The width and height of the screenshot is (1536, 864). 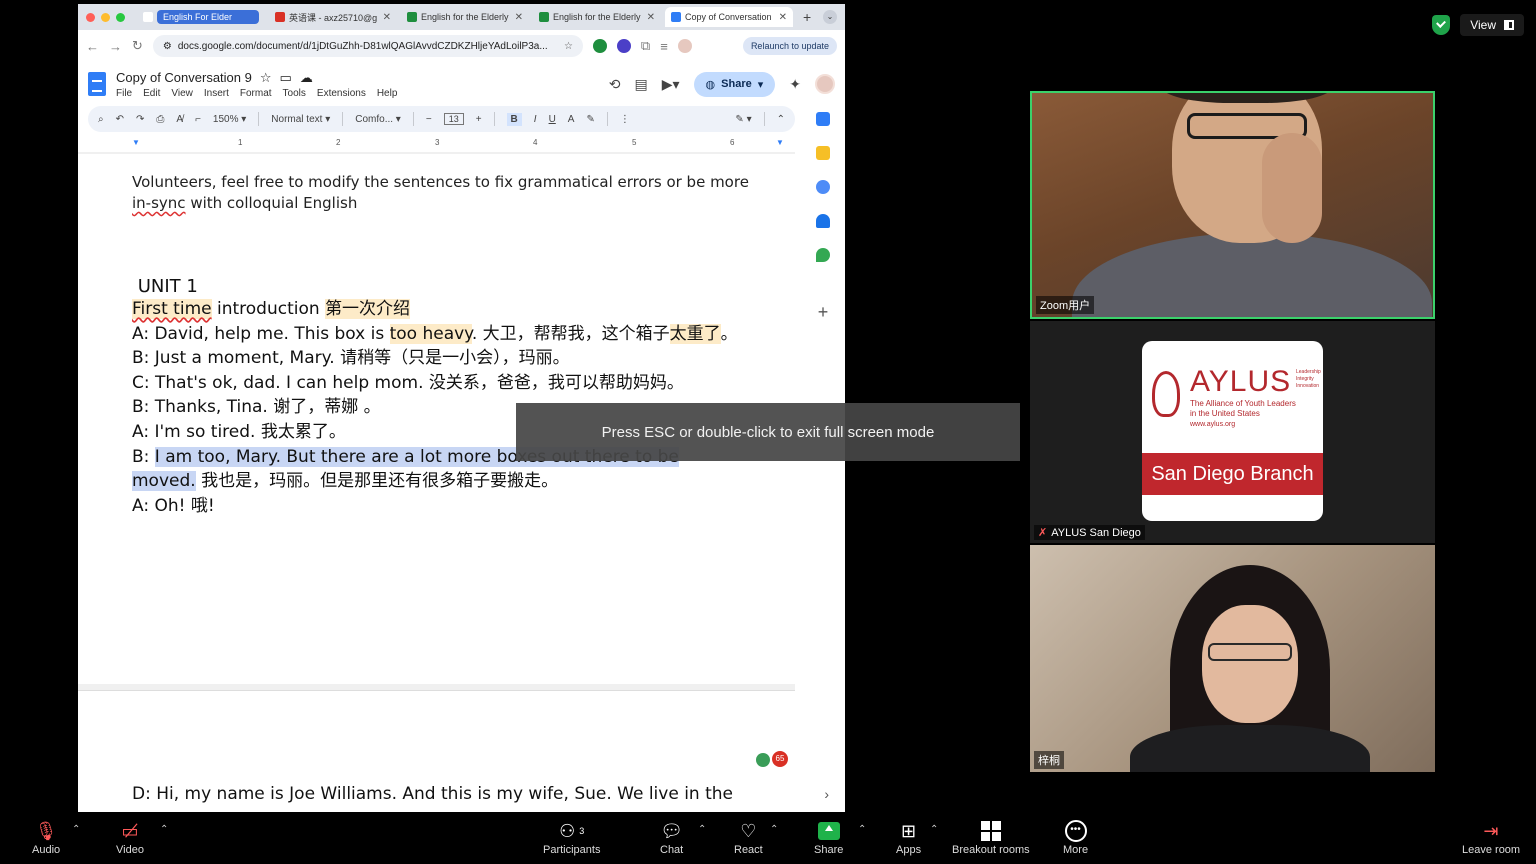 I want to click on left-indent-marker-icon: ▼, so click(x=136, y=142).